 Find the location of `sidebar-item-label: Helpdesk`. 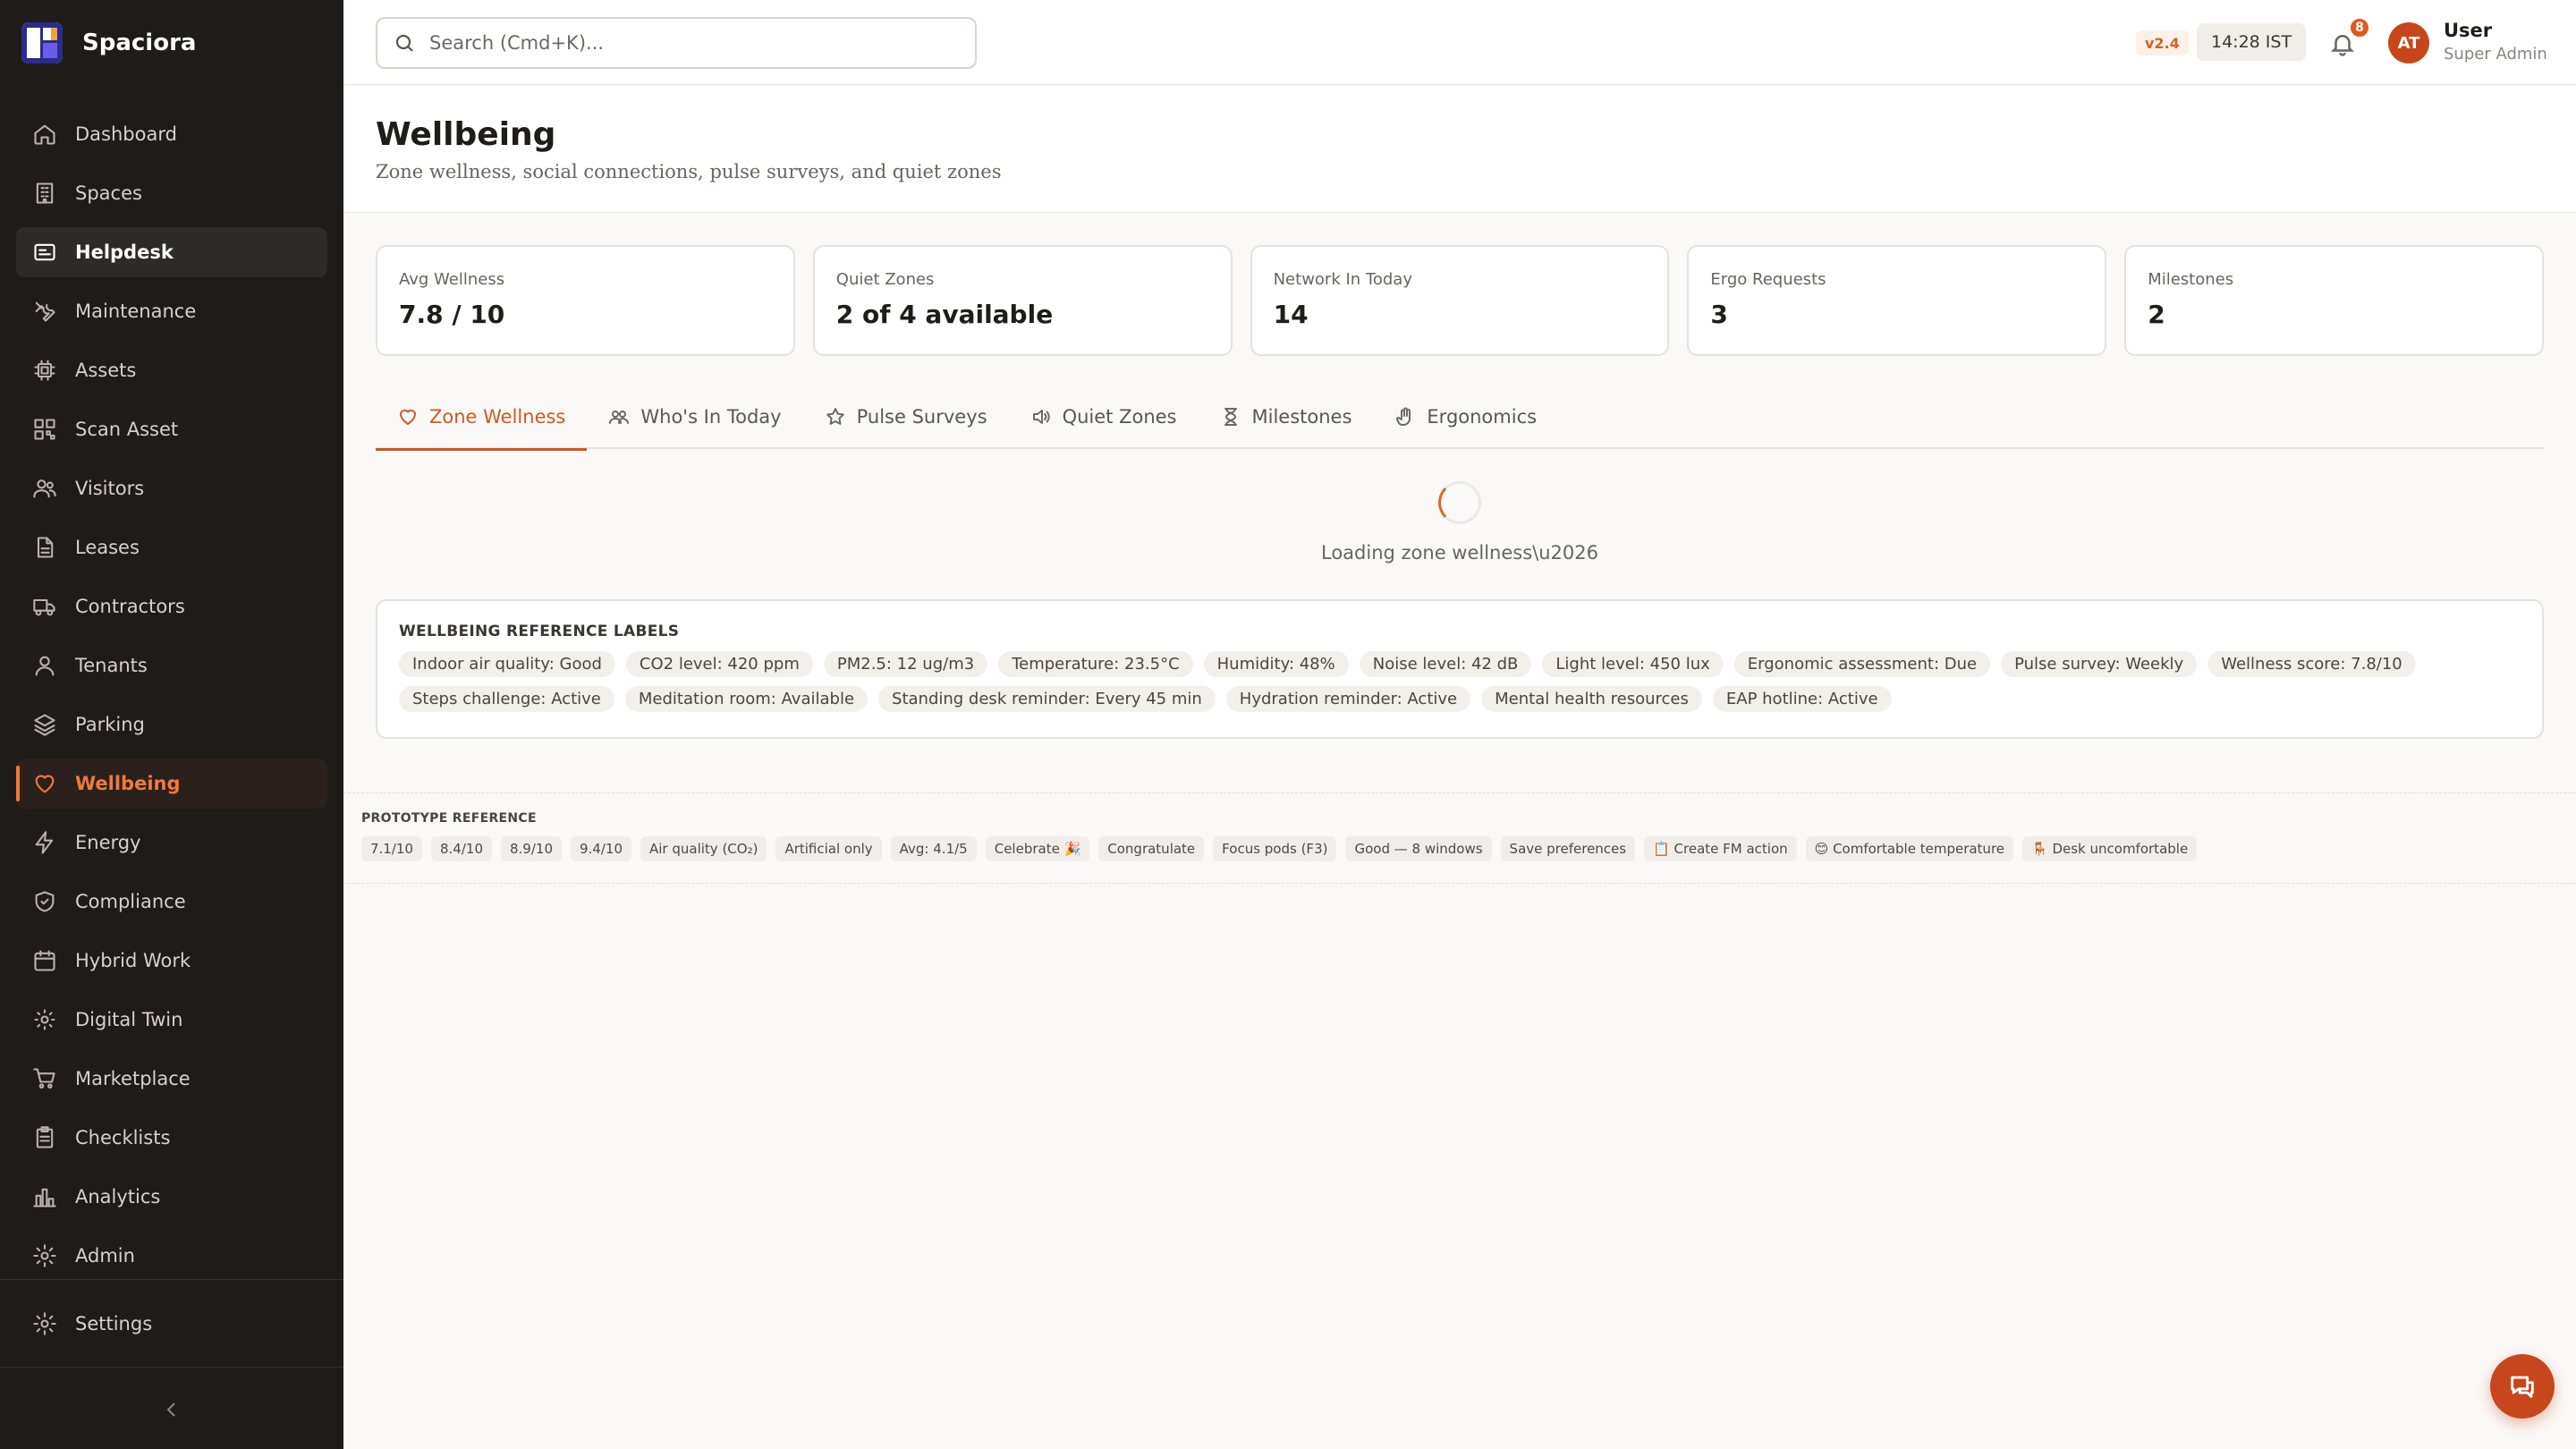

sidebar-item-label: Helpdesk is located at coordinates (124, 252).